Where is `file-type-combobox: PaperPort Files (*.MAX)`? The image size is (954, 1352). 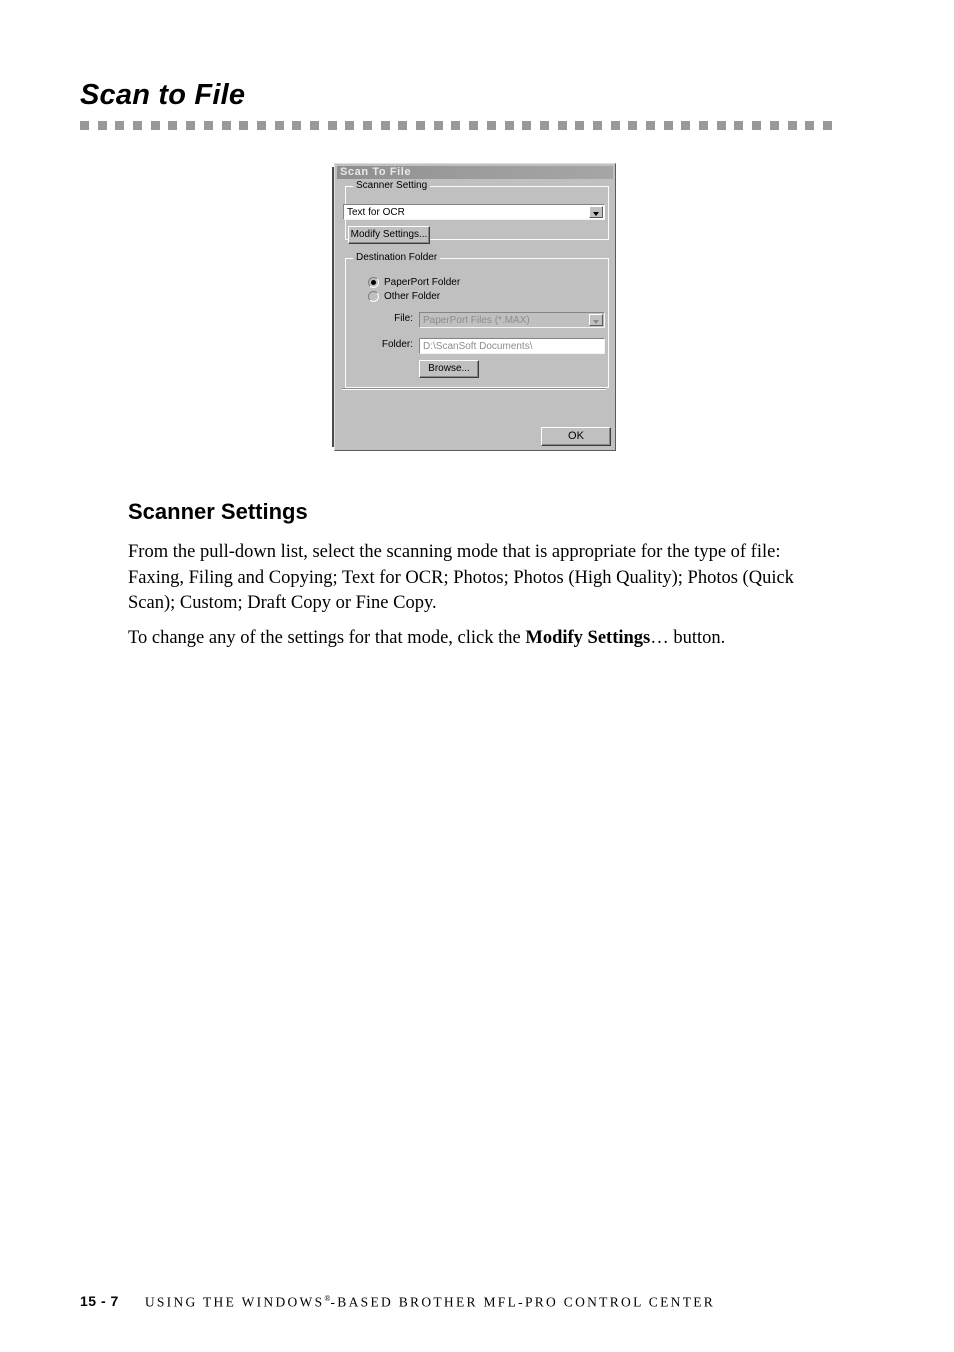
file-type-combobox: PaperPort Files (*.MAX) is located at coordinates (512, 320).